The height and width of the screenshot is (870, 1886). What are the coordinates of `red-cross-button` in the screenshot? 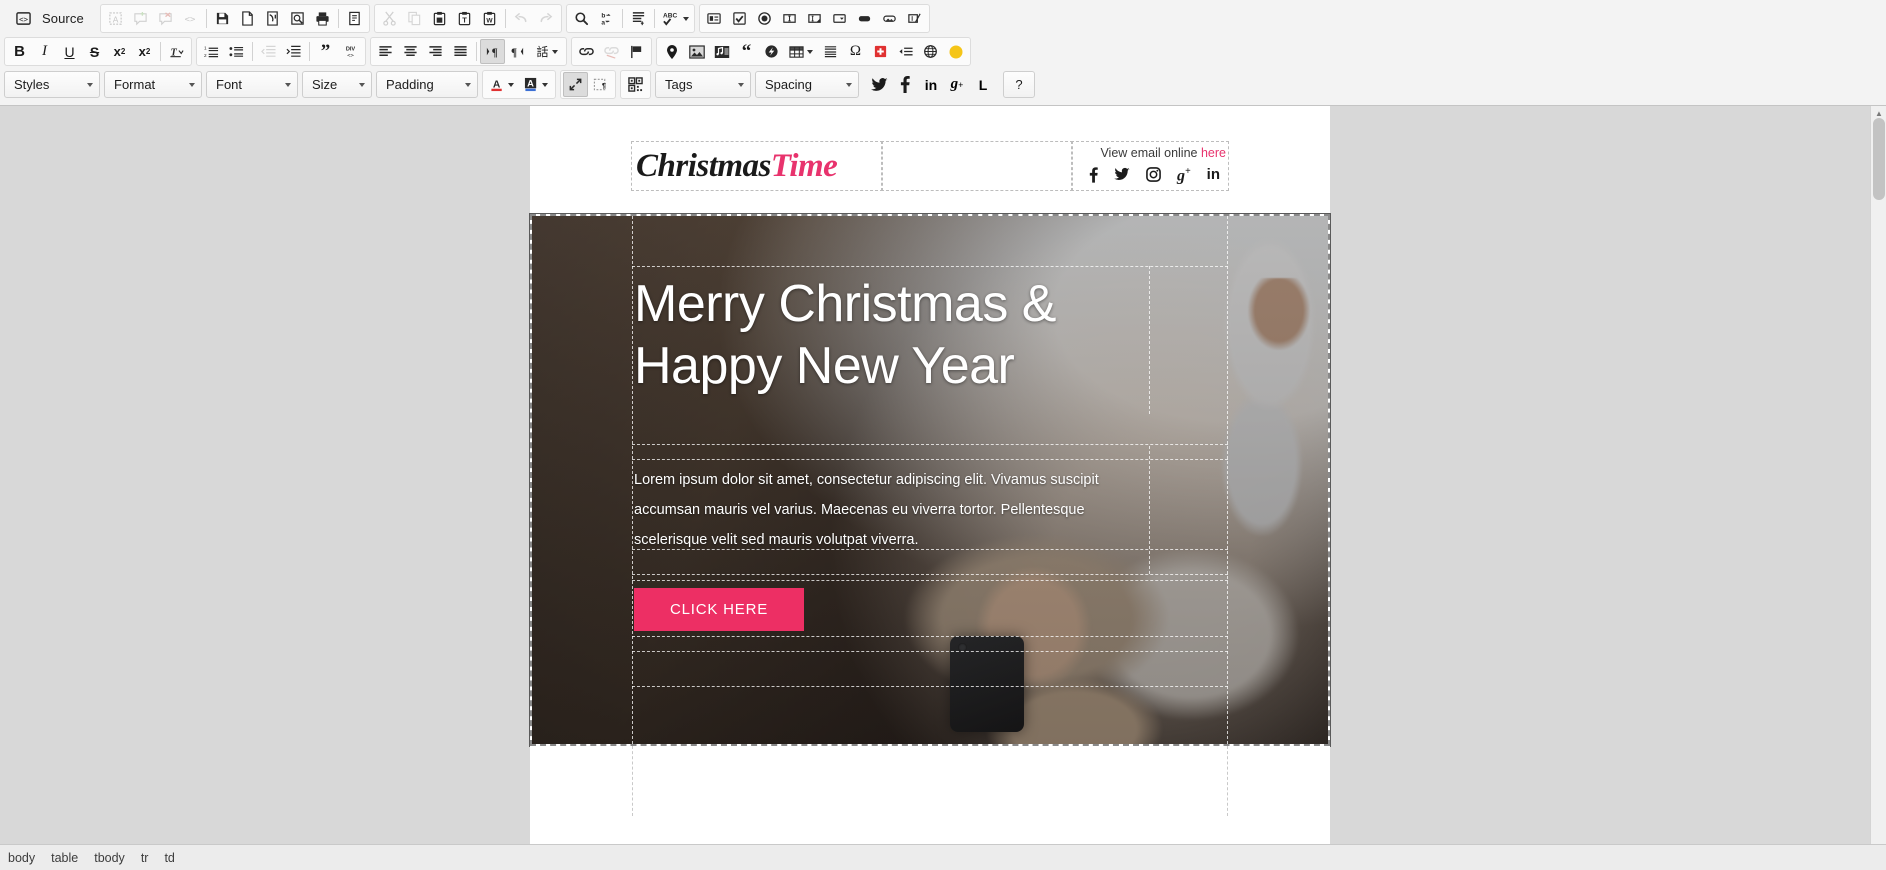 It's located at (880, 51).